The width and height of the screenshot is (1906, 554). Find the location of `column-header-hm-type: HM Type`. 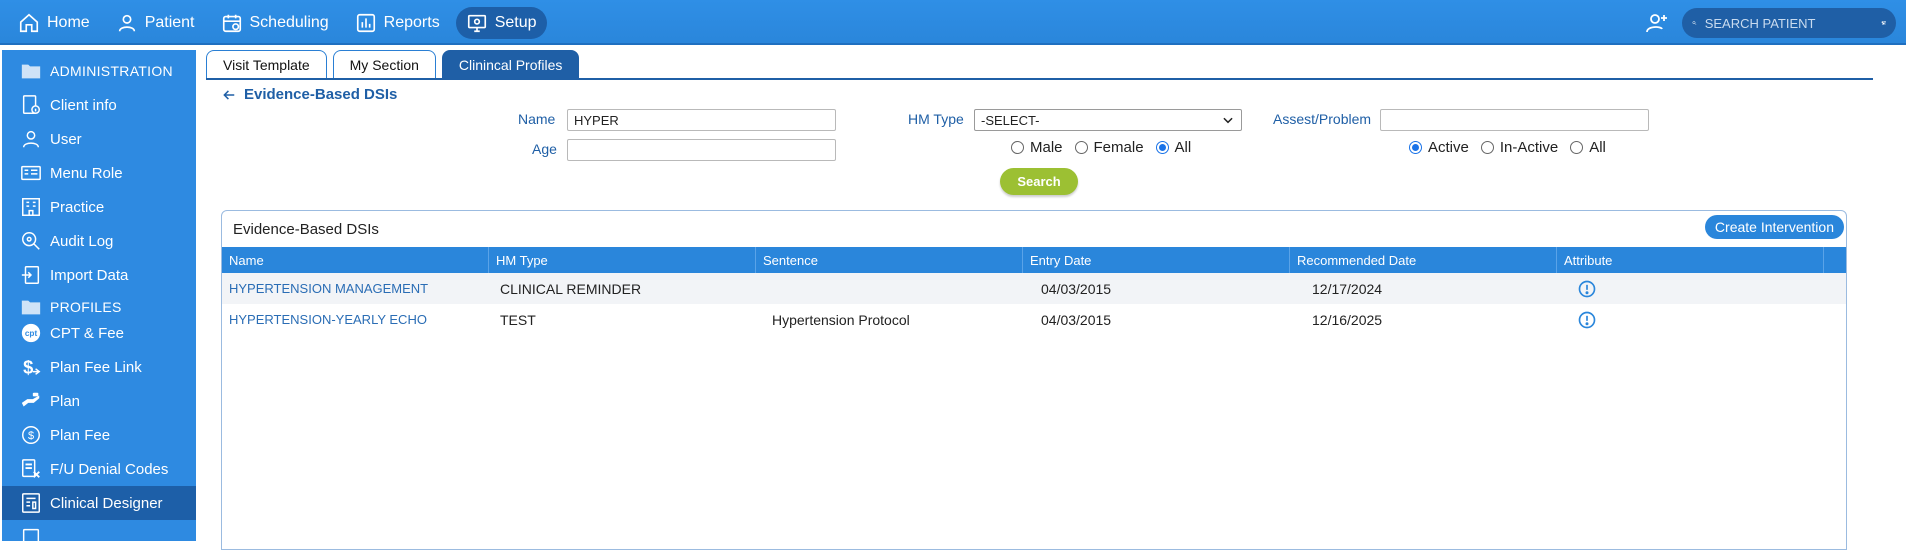

column-header-hm-type: HM Type is located at coordinates (622, 260).